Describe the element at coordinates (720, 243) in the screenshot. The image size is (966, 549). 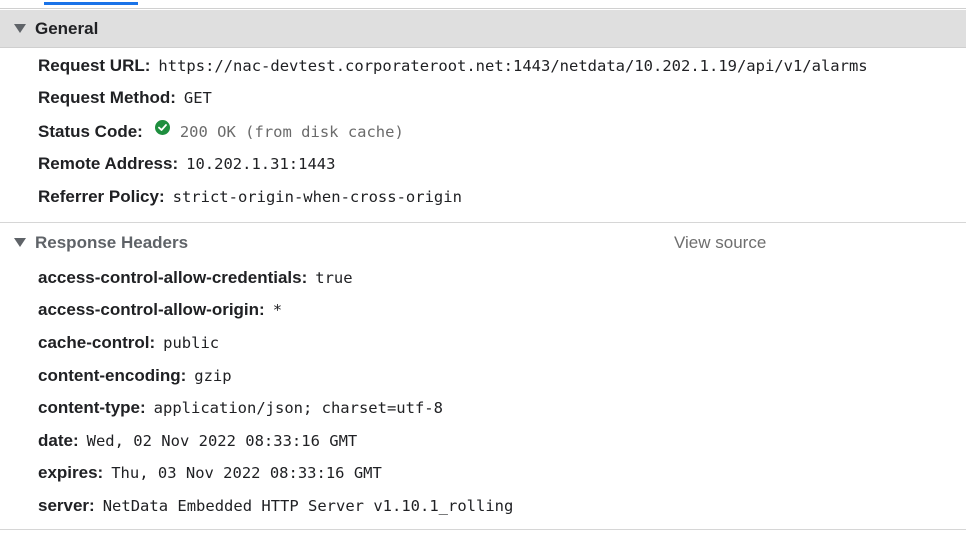
I see `view-source-link: View source` at that location.